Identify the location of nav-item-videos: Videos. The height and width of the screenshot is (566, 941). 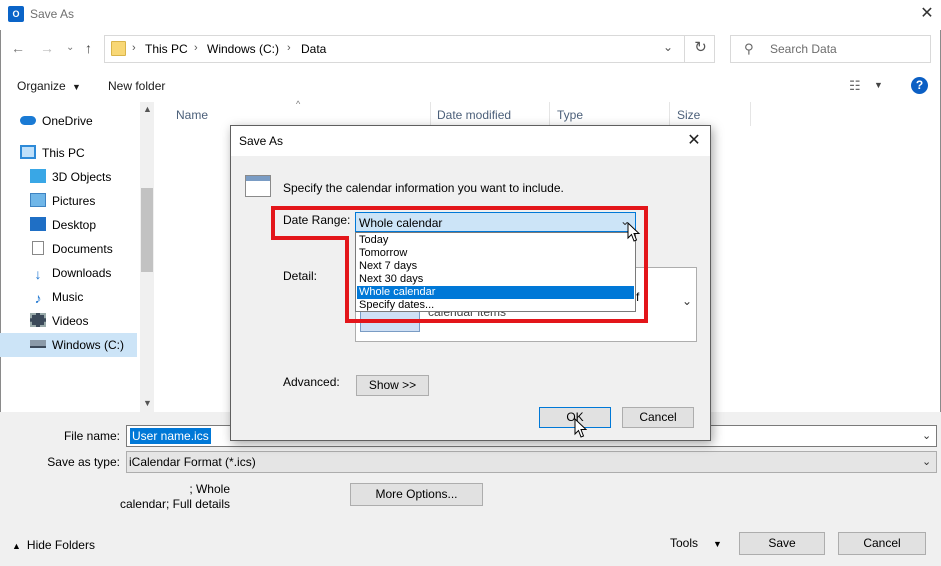
(90, 321).